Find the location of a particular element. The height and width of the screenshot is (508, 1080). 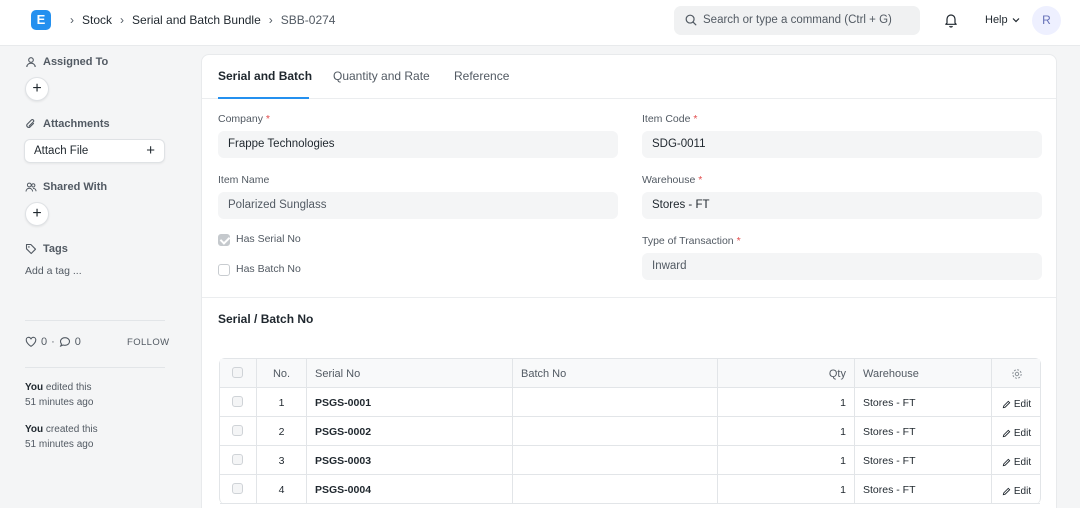

breadcrumb-serial-and-batch-bundle: Serial and Batch Bundle is located at coordinates (196, 20).